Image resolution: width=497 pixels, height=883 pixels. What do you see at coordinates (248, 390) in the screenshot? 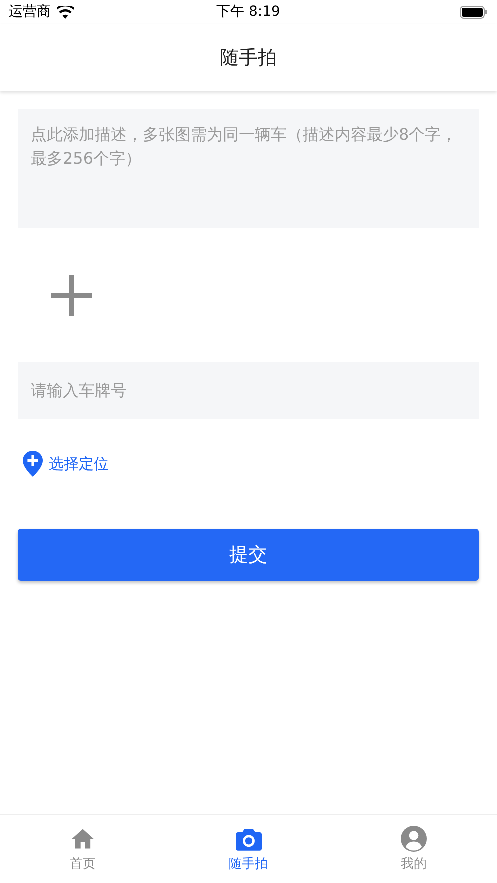
I see `plate-number-field: 请输入车牌号` at bounding box center [248, 390].